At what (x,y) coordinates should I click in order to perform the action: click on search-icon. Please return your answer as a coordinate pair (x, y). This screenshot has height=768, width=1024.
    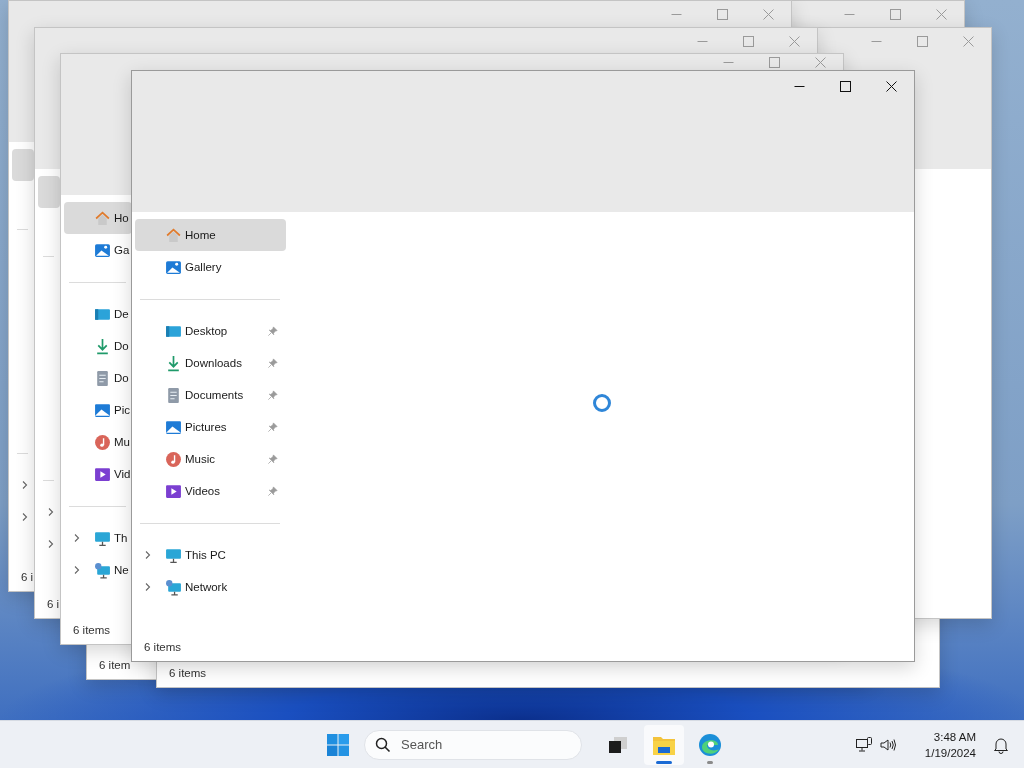
    Looking at the image, I should click on (383, 744).